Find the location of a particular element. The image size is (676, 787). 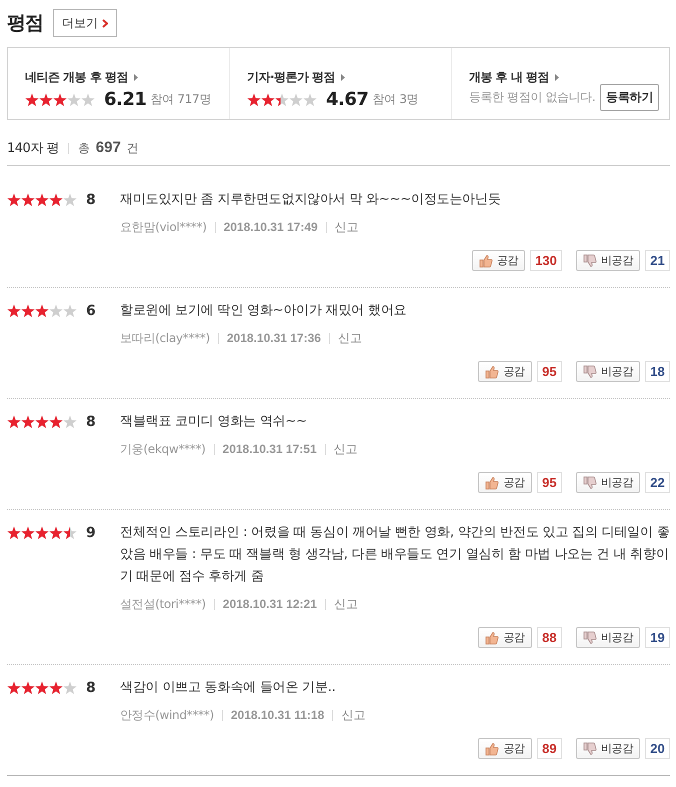

like-count: 88 is located at coordinates (549, 637).